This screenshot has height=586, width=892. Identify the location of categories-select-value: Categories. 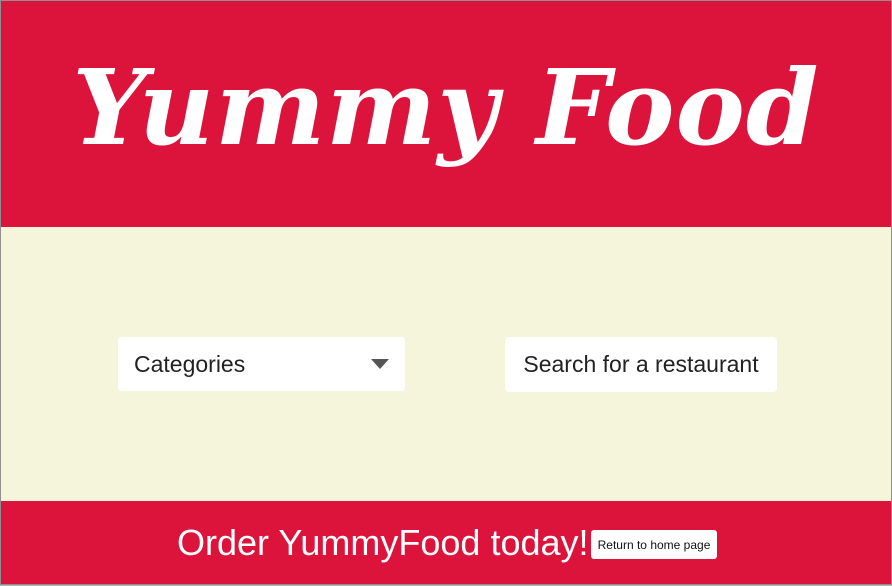
(190, 363).